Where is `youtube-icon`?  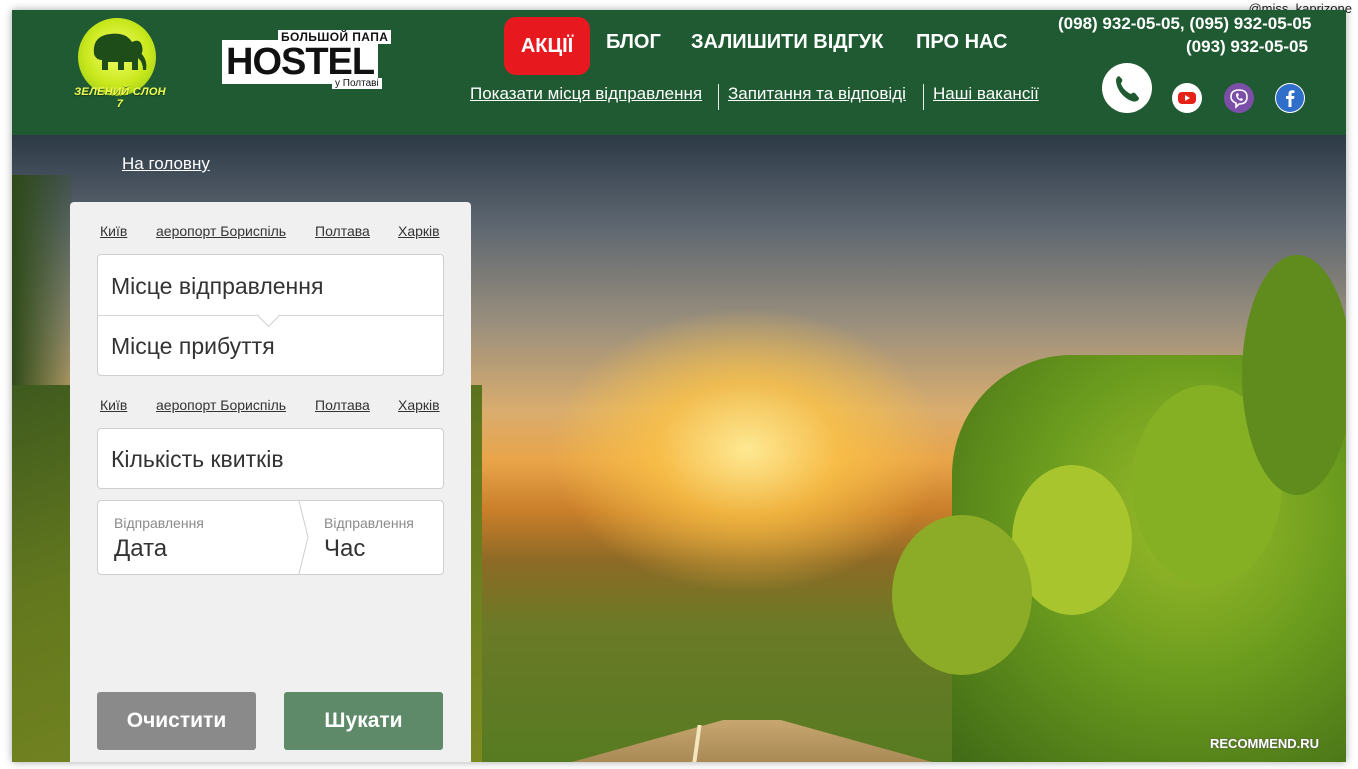
youtube-icon is located at coordinates (1187, 98).